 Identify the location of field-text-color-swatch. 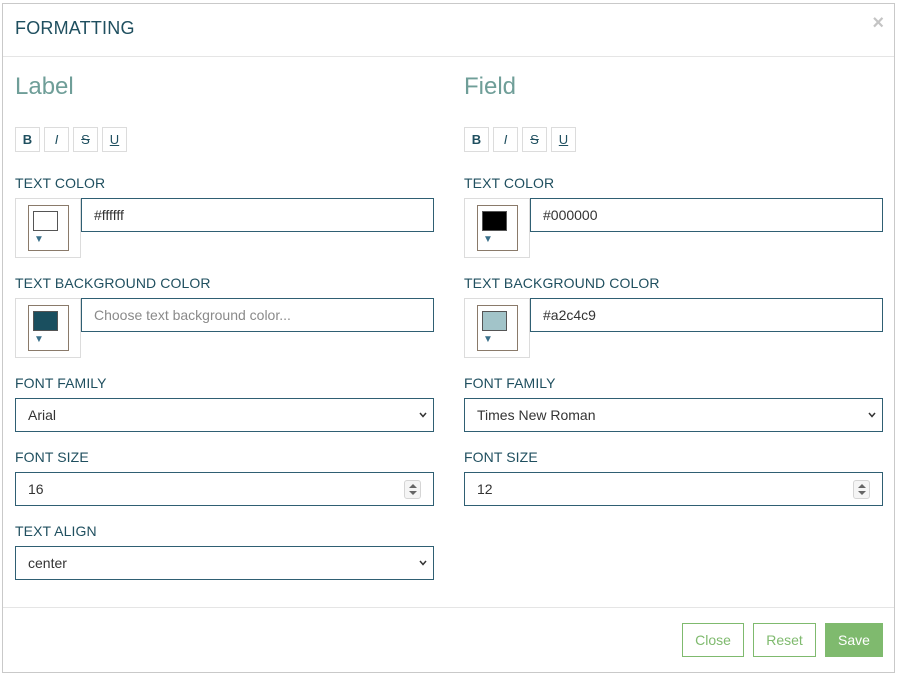
(494, 221).